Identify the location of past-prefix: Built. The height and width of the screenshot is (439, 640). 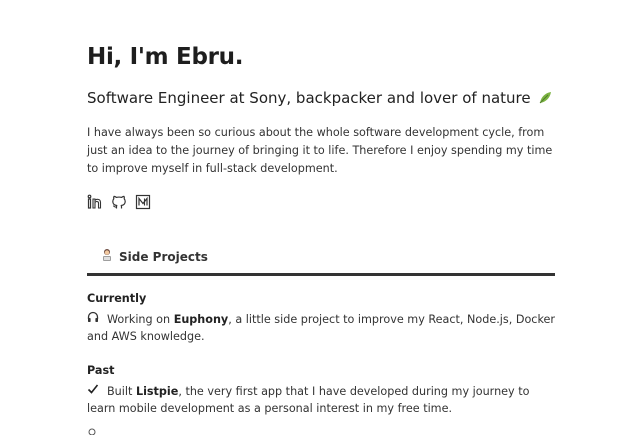
(121, 391).